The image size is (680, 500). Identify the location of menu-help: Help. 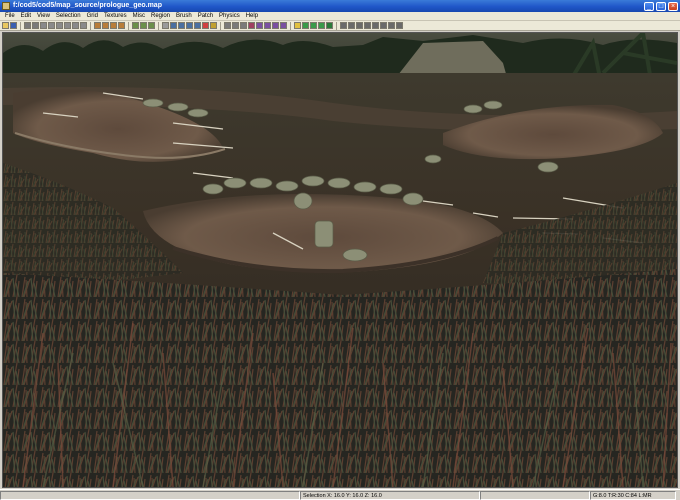
(252, 16).